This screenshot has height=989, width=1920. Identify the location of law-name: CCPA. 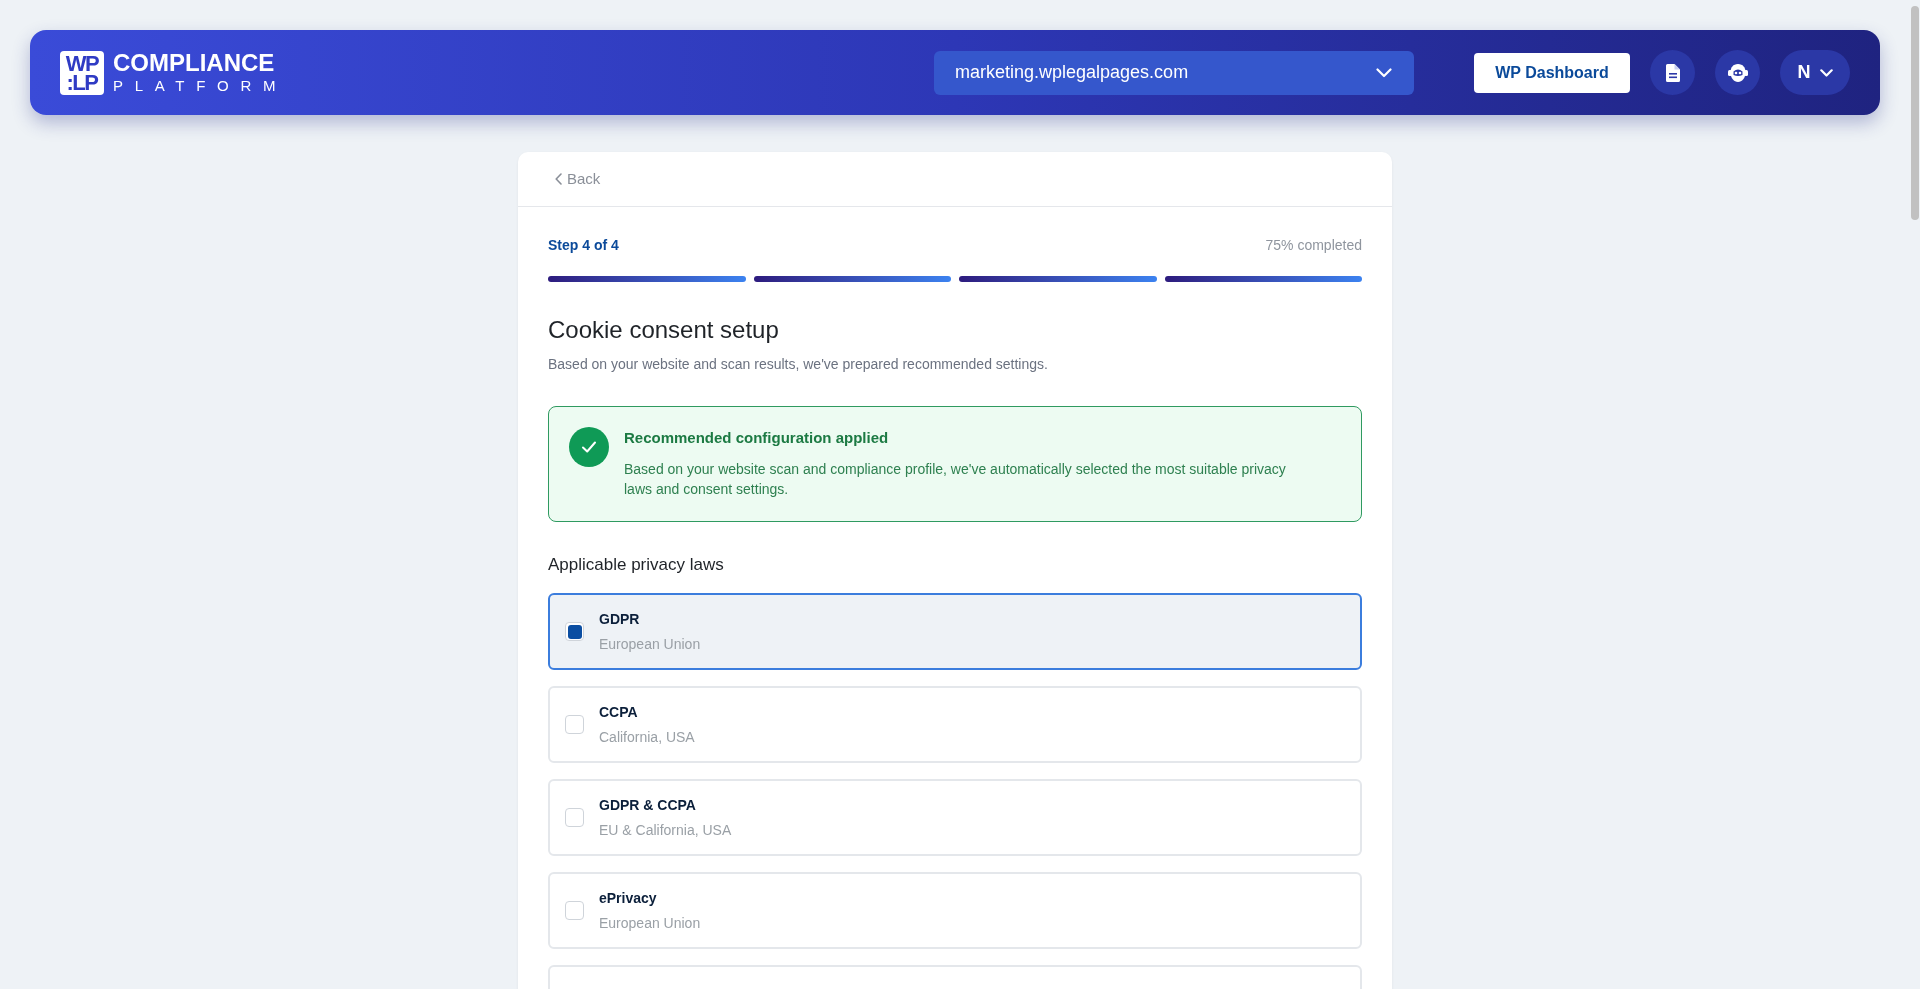
(619, 712).